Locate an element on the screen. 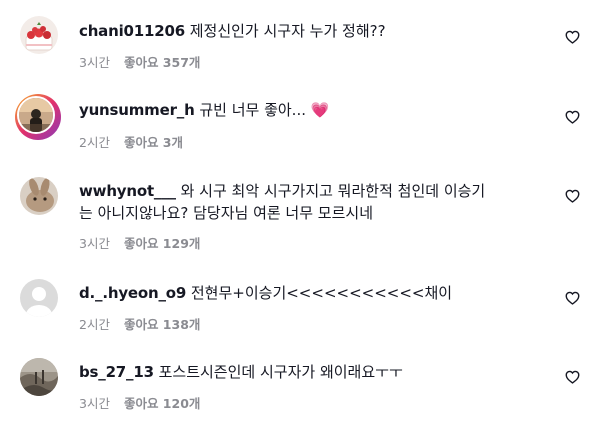 Image resolution: width=598 pixels, height=430 pixels. comment-username: wwhynot___ is located at coordinates (127, 191).